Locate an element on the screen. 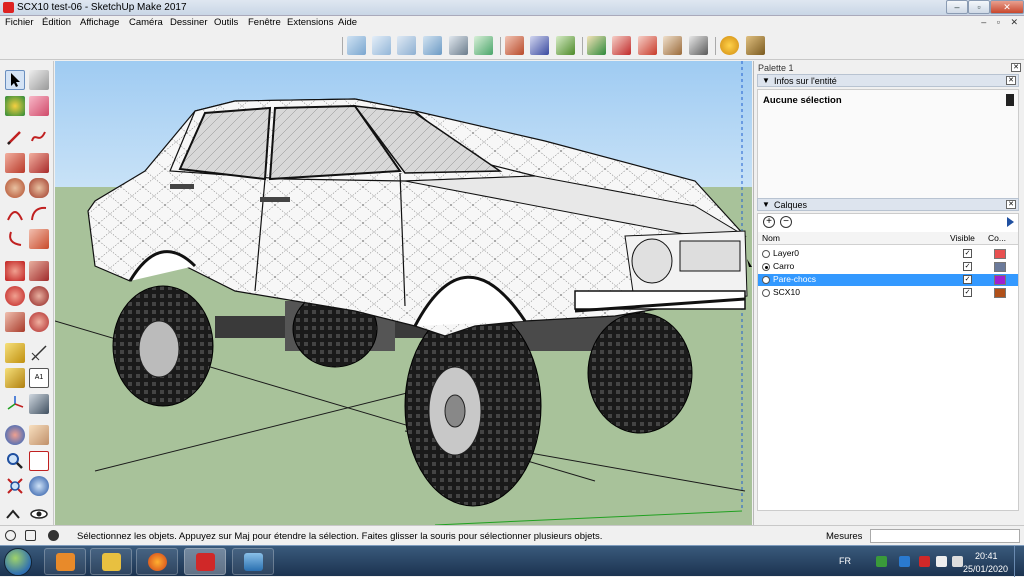 This screenshot has height=577, width=1024. top-view-icon is located at coordinates (381, 45).